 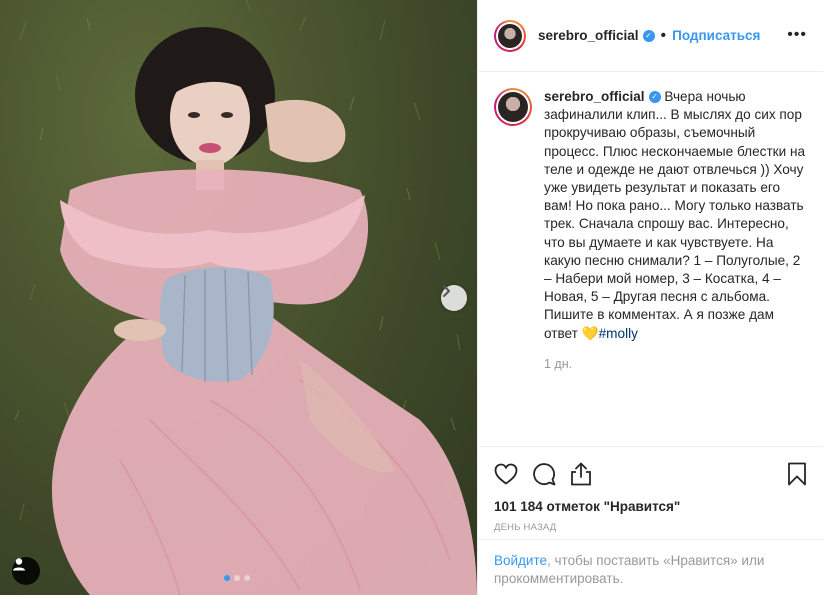 What do you see at coordinates (588, 35) in the screenshot?
I see `username-link: serebro_official` at bounding box center [588, 35].